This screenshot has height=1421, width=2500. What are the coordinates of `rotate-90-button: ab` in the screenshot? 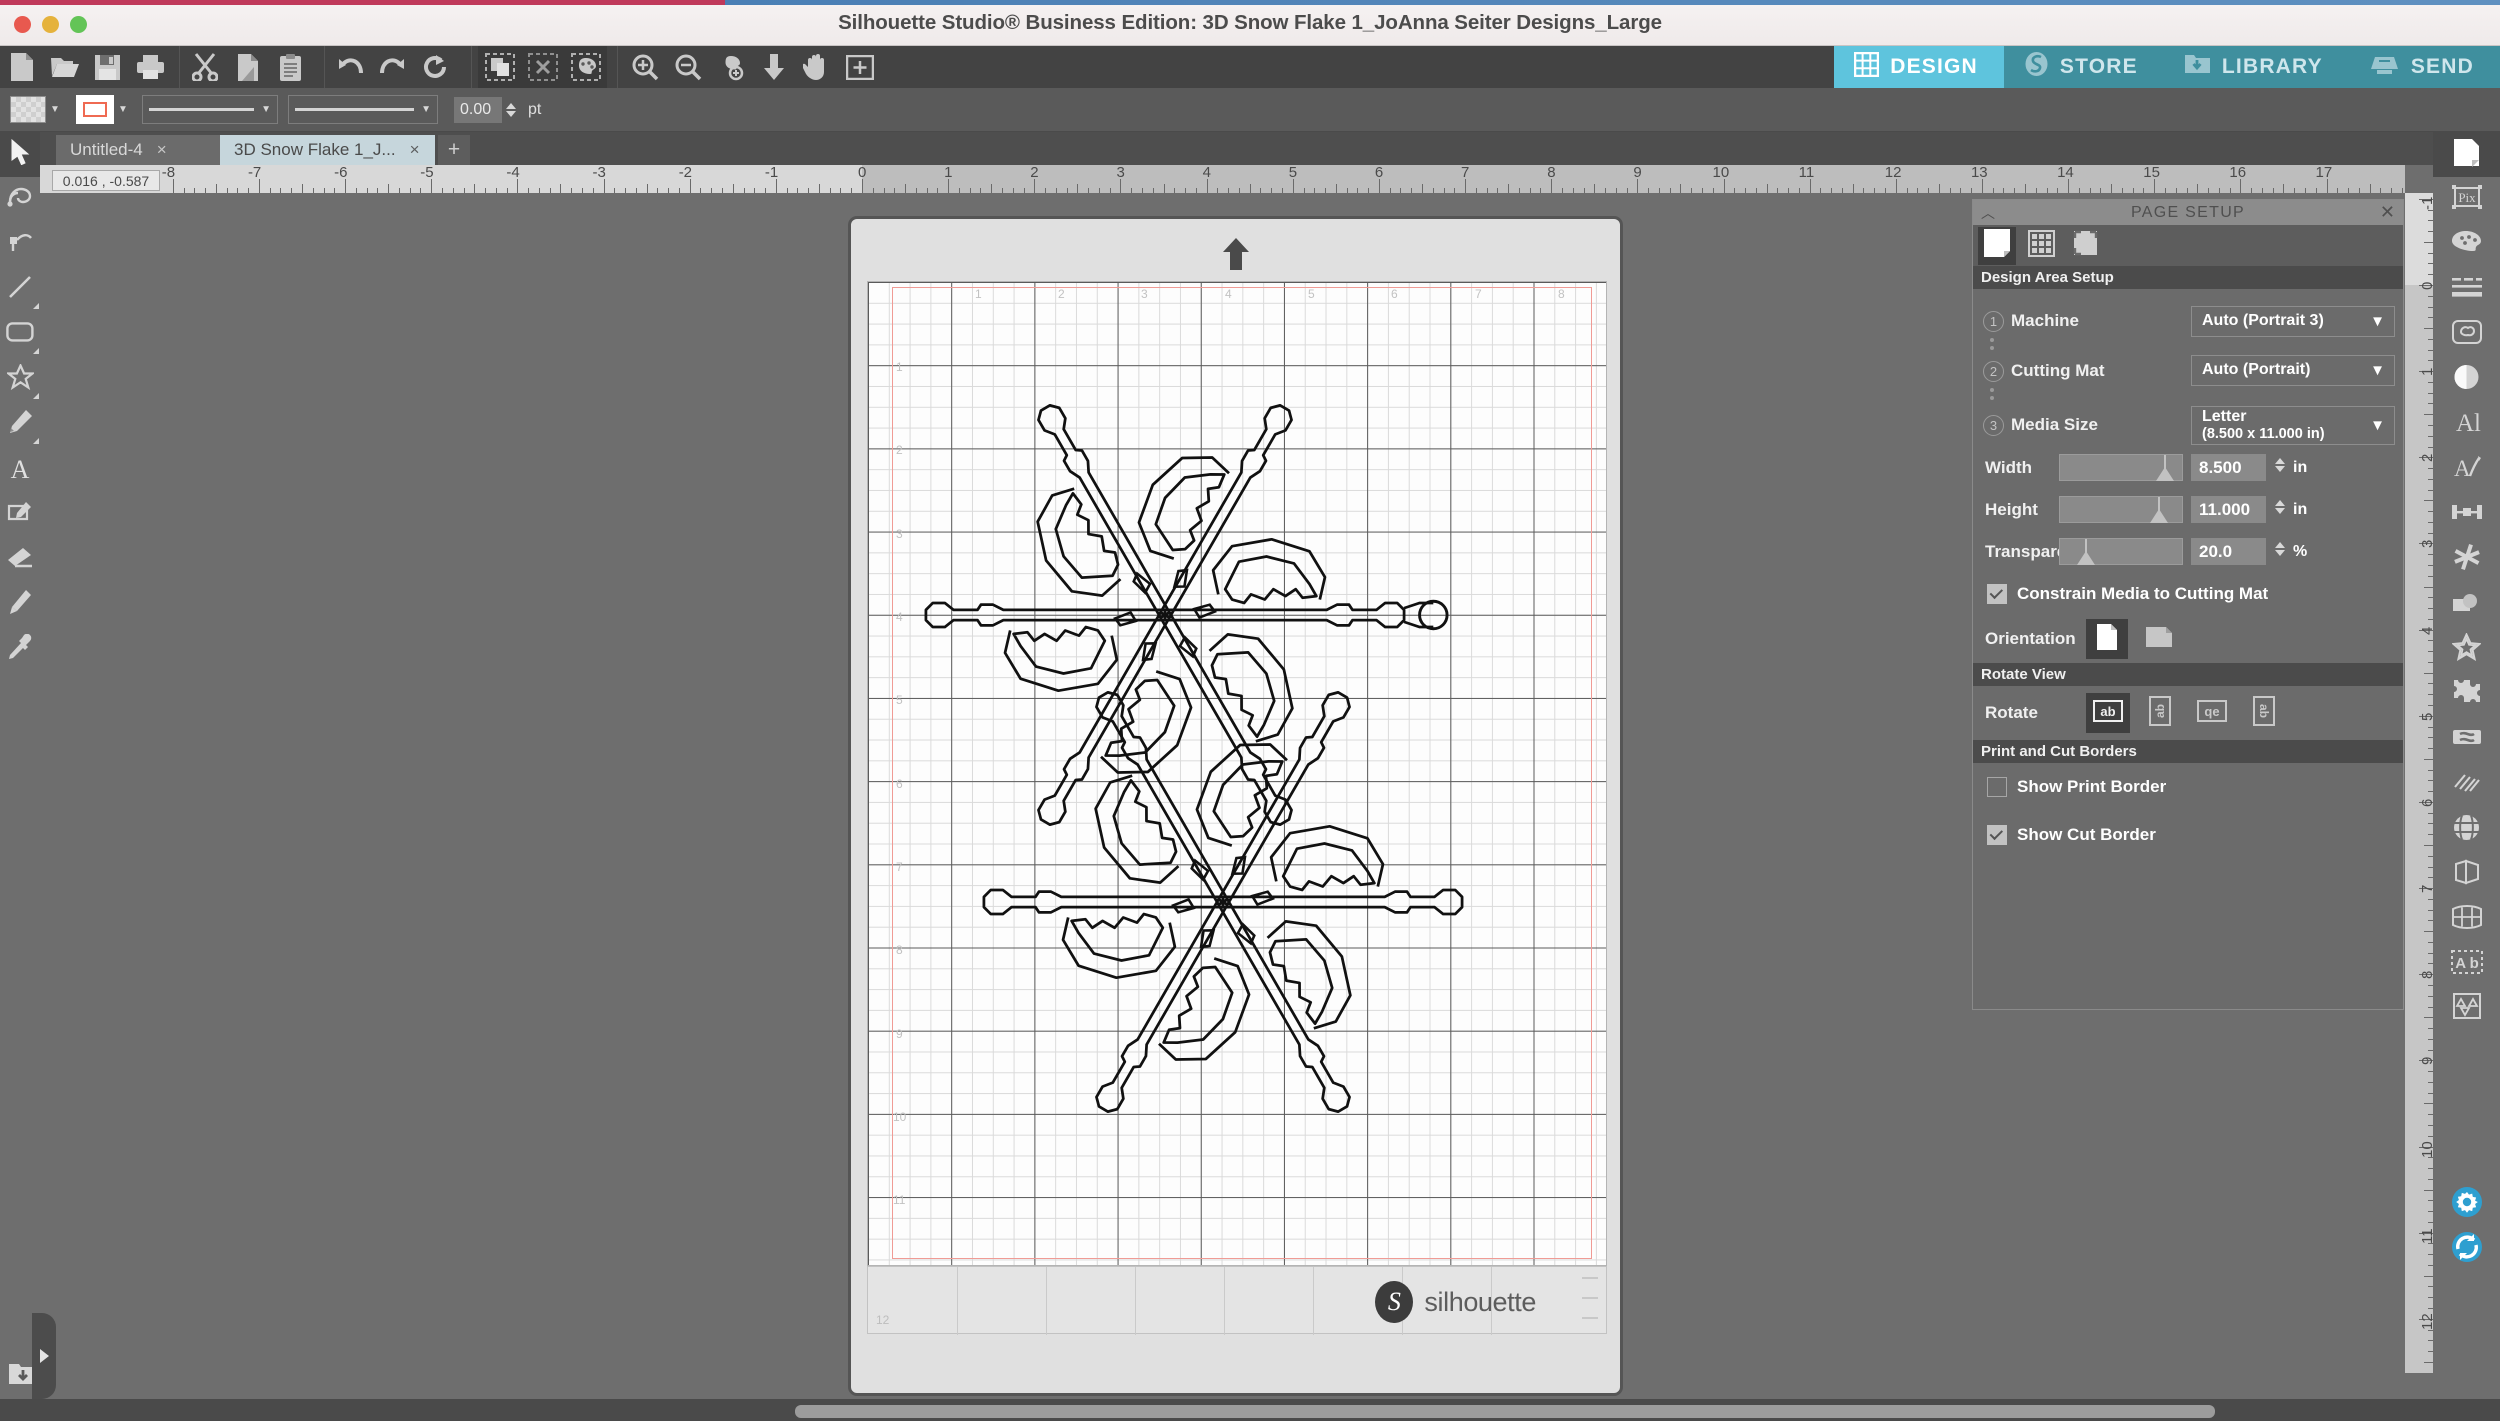 It's located at (2160, 713).